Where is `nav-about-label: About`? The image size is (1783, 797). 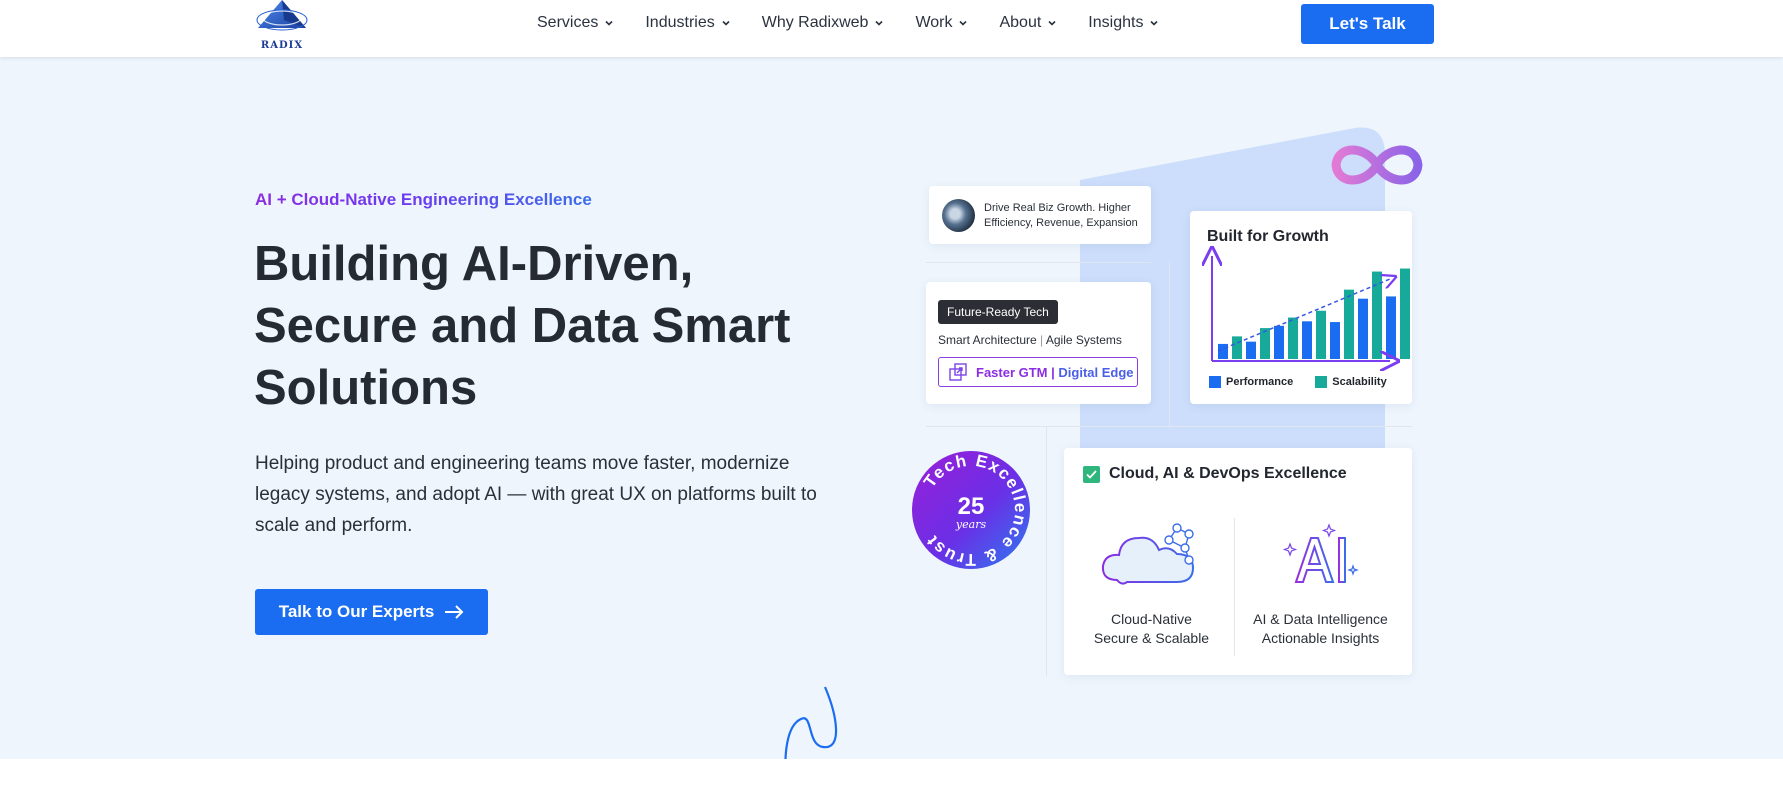
nav-about-label: About is located at coordinates (1020, 22).